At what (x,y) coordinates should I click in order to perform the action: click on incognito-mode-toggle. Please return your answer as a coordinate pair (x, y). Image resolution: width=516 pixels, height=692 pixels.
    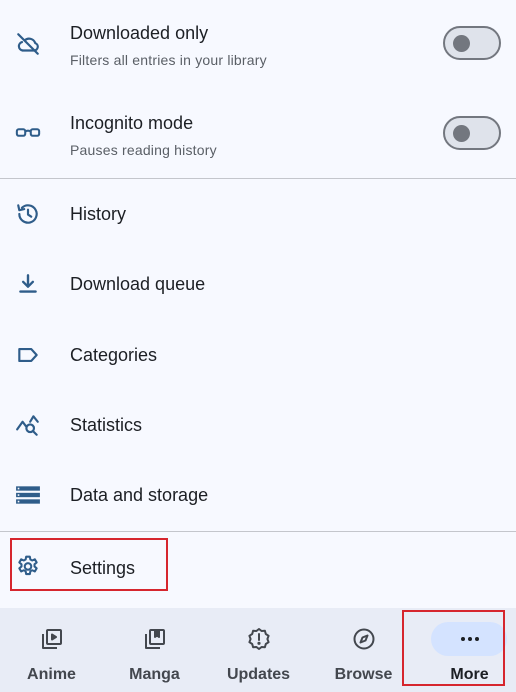
    Looking at the image, I should click on (472, 133).